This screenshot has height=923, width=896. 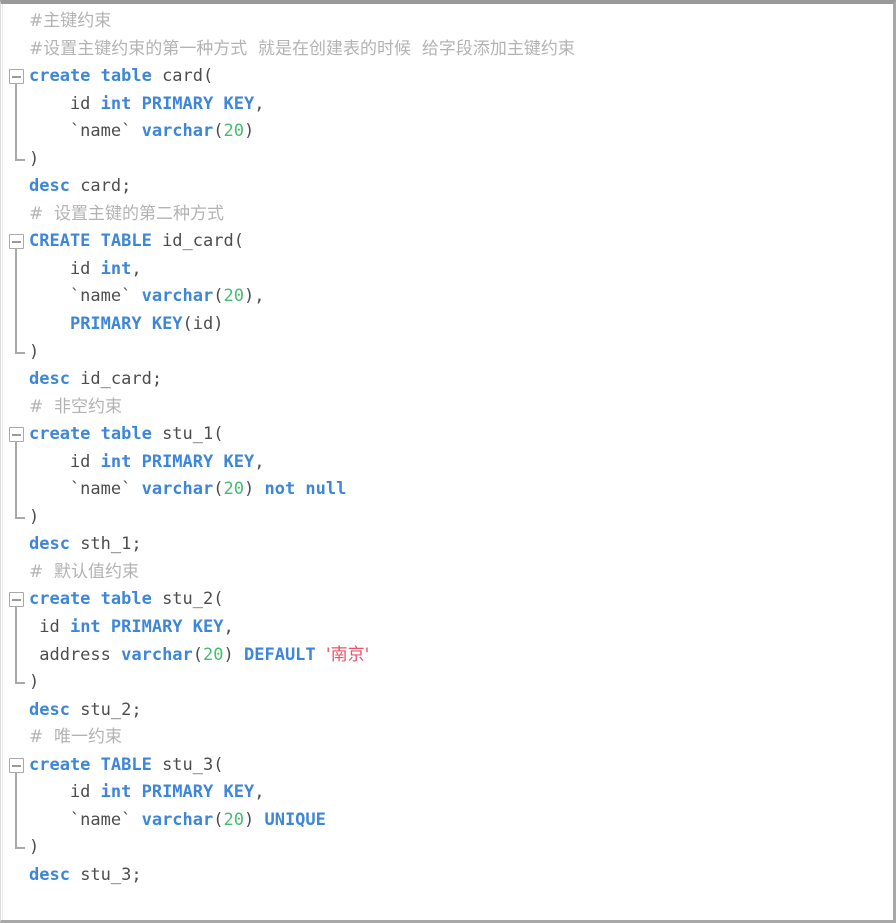 What do you see at coordinates (447, 655) in the screenshot?
I see `code-line: address varchar(20) DEFAULT '南京'` at bounding box center [447, 655].